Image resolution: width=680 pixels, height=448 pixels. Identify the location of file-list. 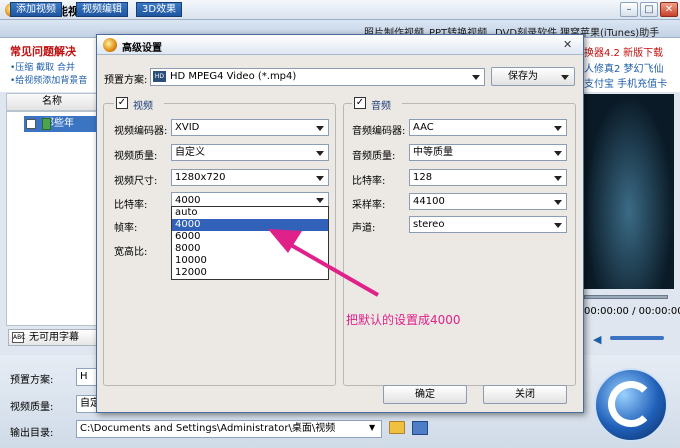
(52, 218).